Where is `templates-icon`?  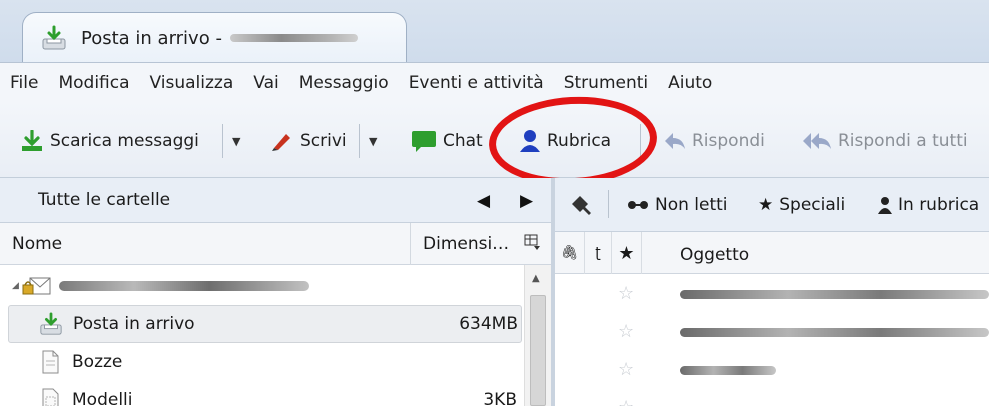
templates-icon is located at coordinates (50, 397).